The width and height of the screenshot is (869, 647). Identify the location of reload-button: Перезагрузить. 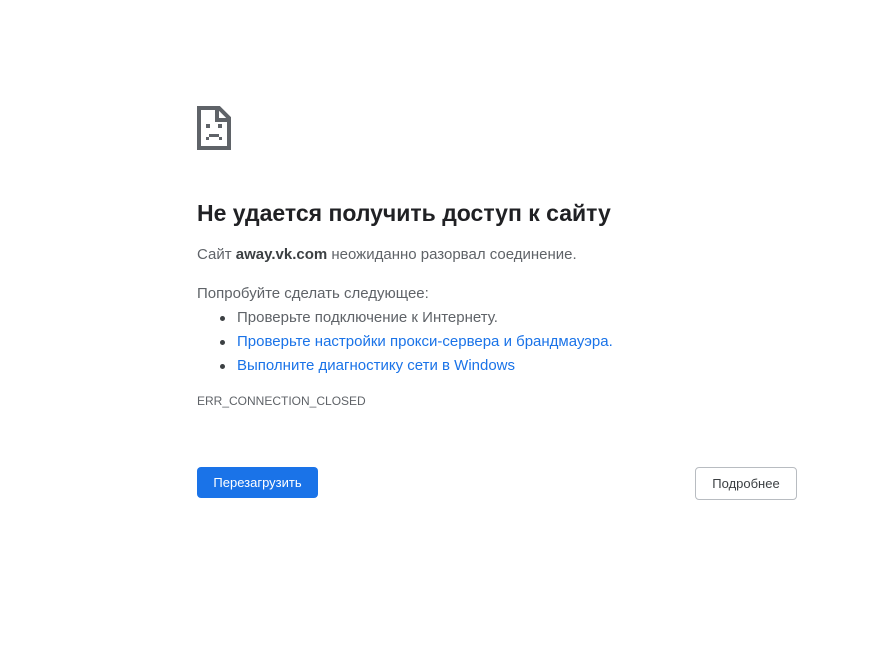
(257, 482).